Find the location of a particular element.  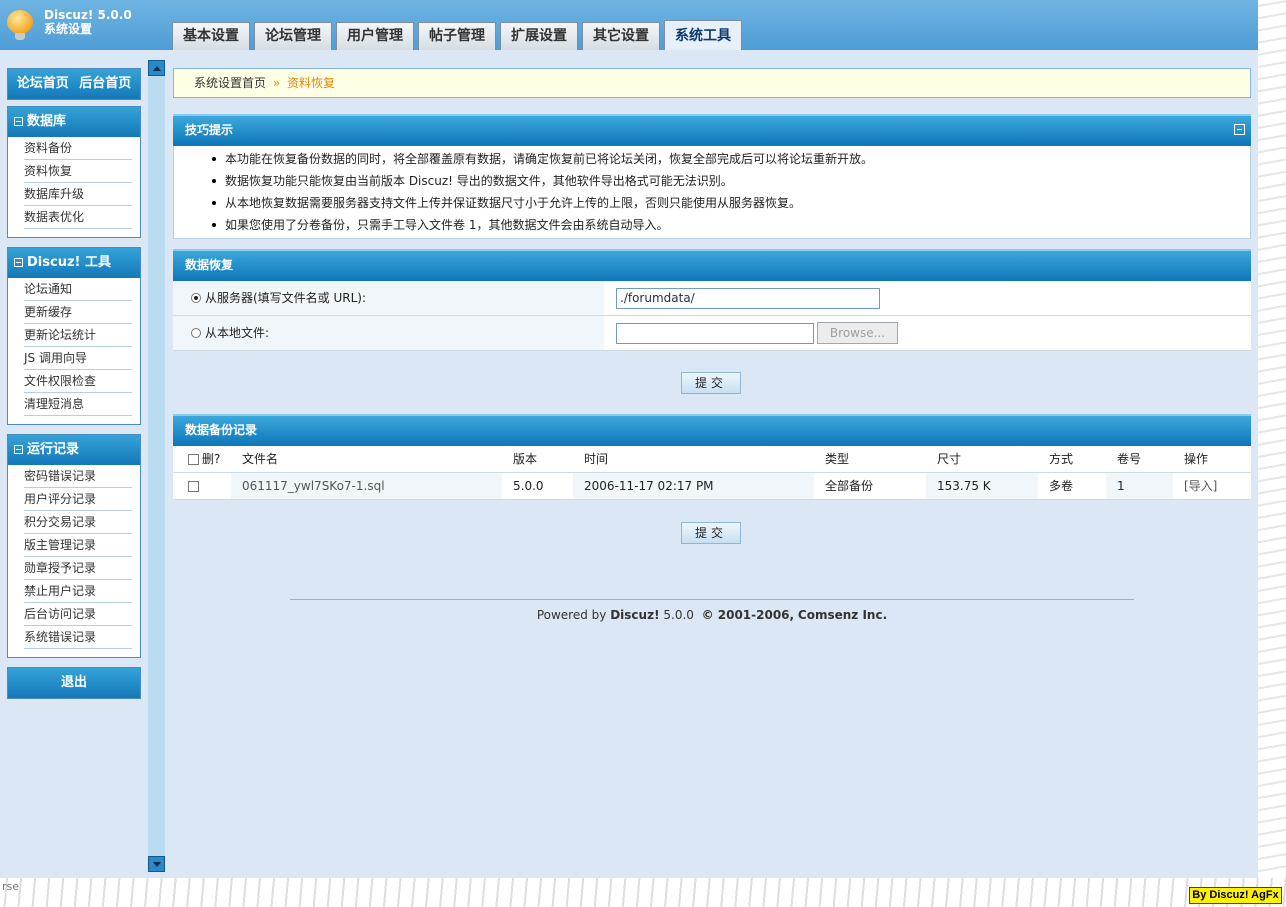

cell-type: 全部备份 is located at coordinates (870, 486).